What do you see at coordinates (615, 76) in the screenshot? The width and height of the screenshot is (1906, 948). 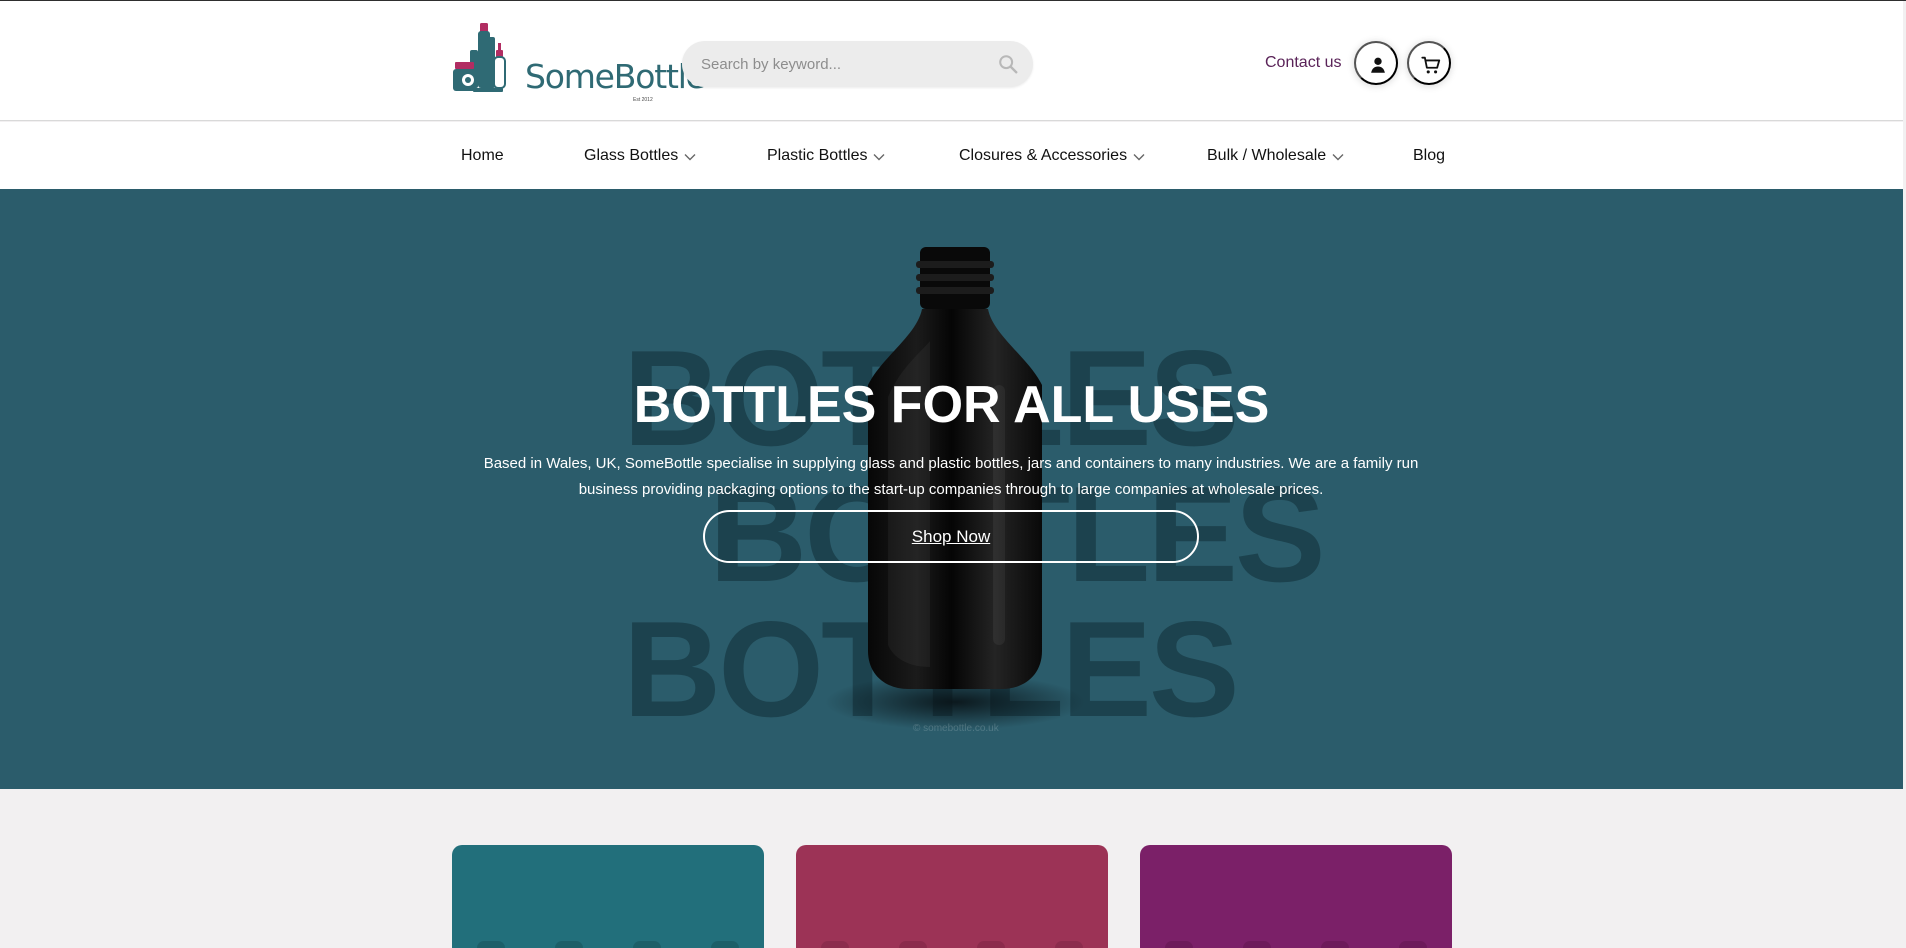 I see `logo-brand-name: SomeBottle` at bounding box center [615, 76].